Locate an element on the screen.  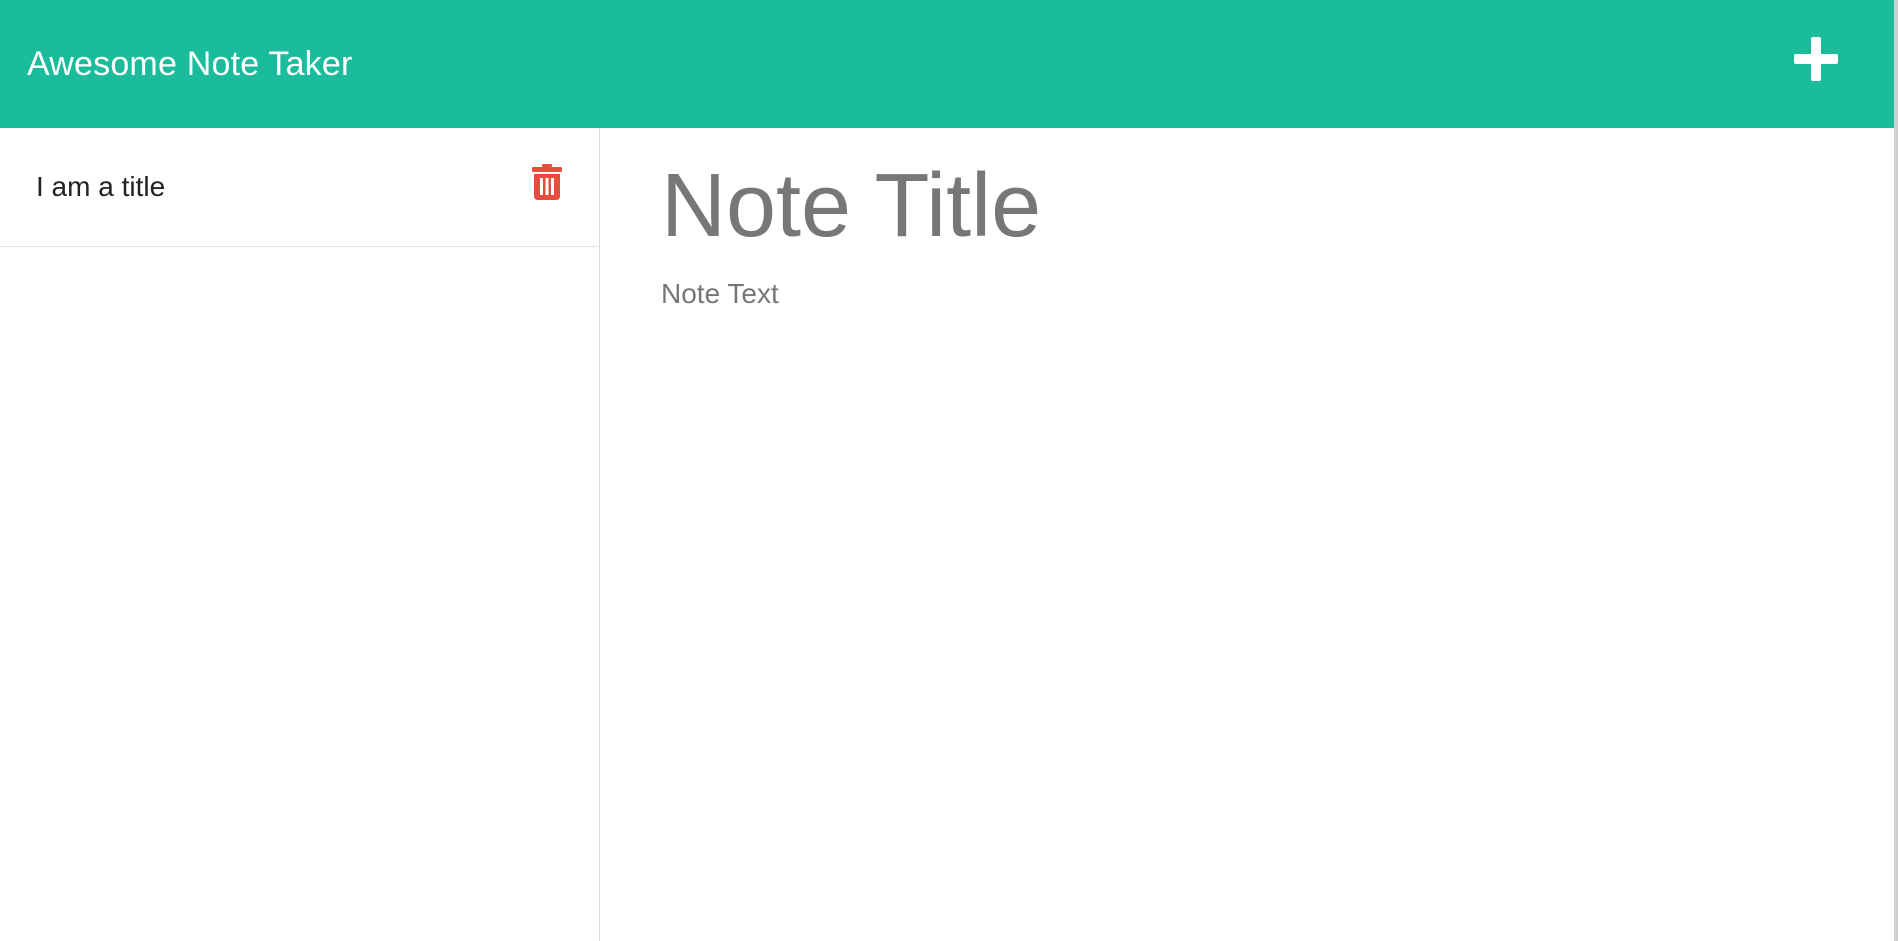
trash-icon-svg is located at coordinates (547, 182).